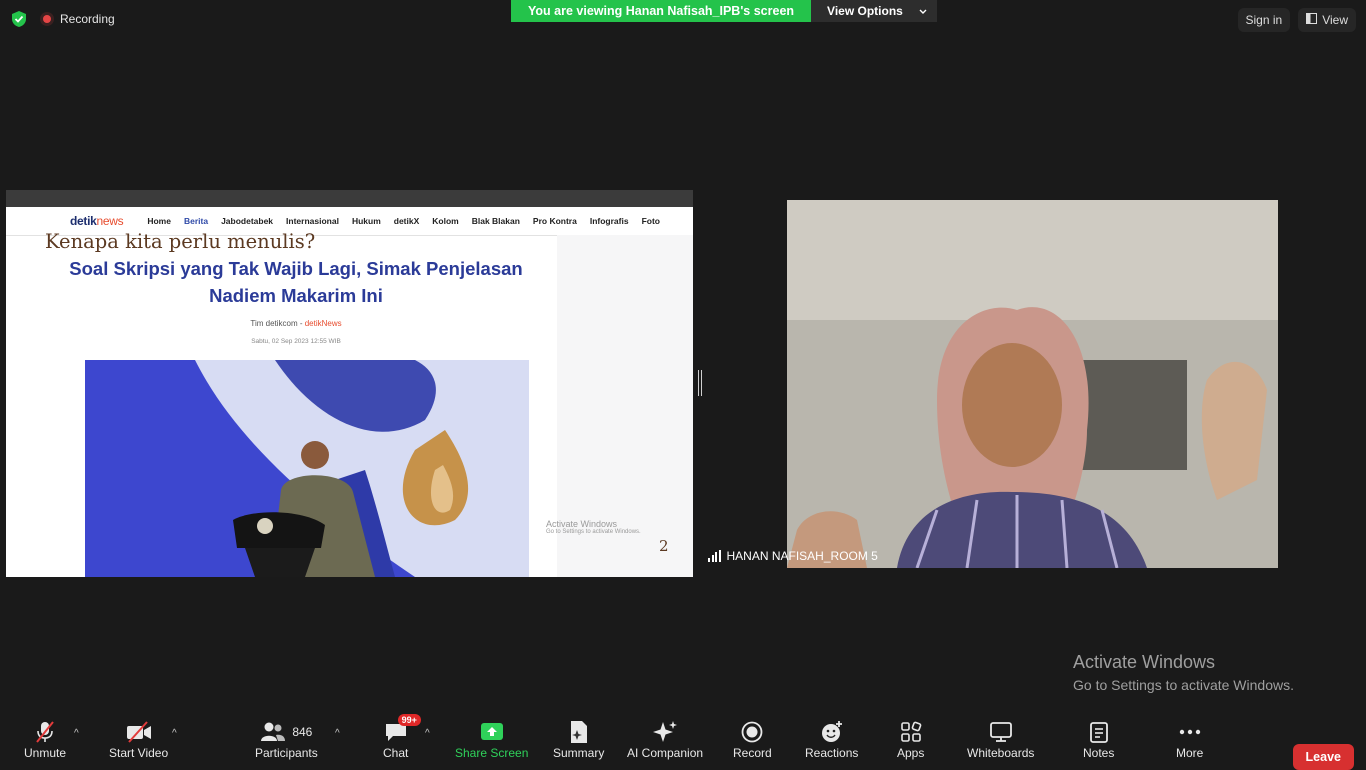  Describe the element at coordinates (1144, 662) in the screenshot. I see `activate-windows-title: Activate Windows` at that location.